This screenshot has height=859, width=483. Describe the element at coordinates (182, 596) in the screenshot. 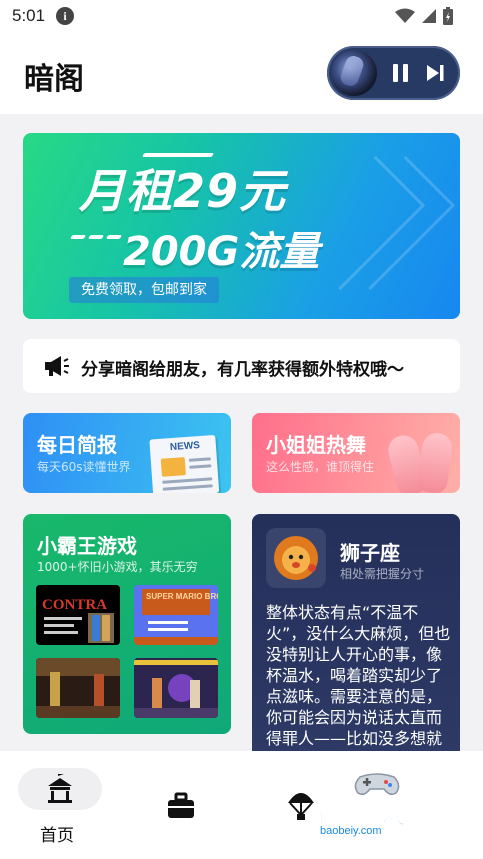

I see `mario-logo-text: SUPER MARIO BROS.` at that location.